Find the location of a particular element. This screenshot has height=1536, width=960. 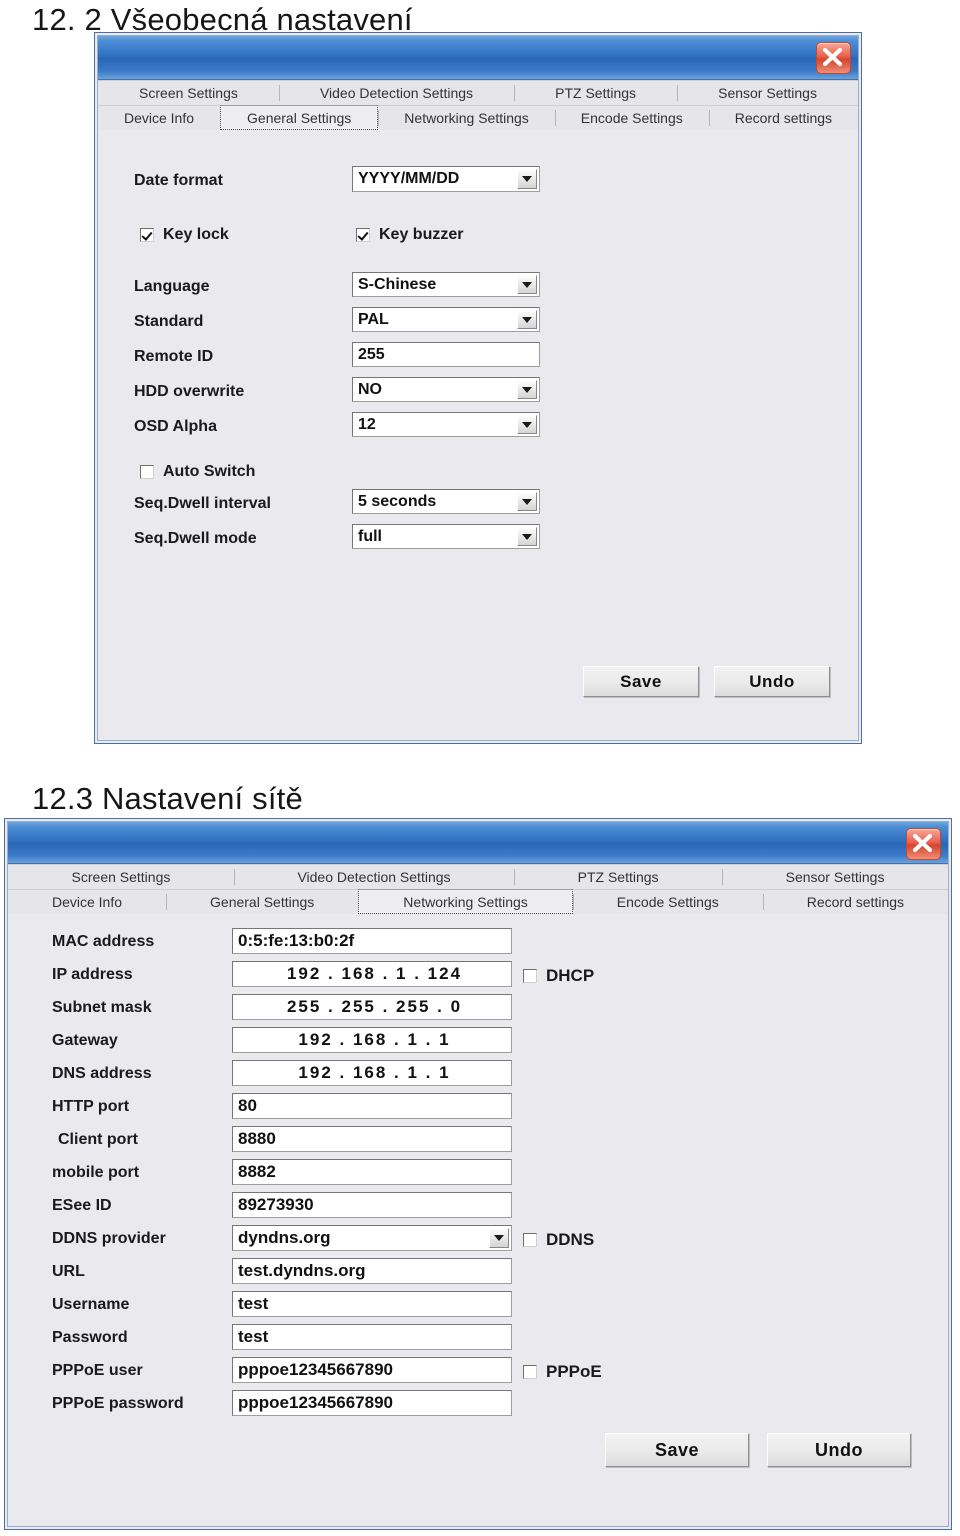

tab-label: Video Detection Settings is located at coordinates (396, 93).